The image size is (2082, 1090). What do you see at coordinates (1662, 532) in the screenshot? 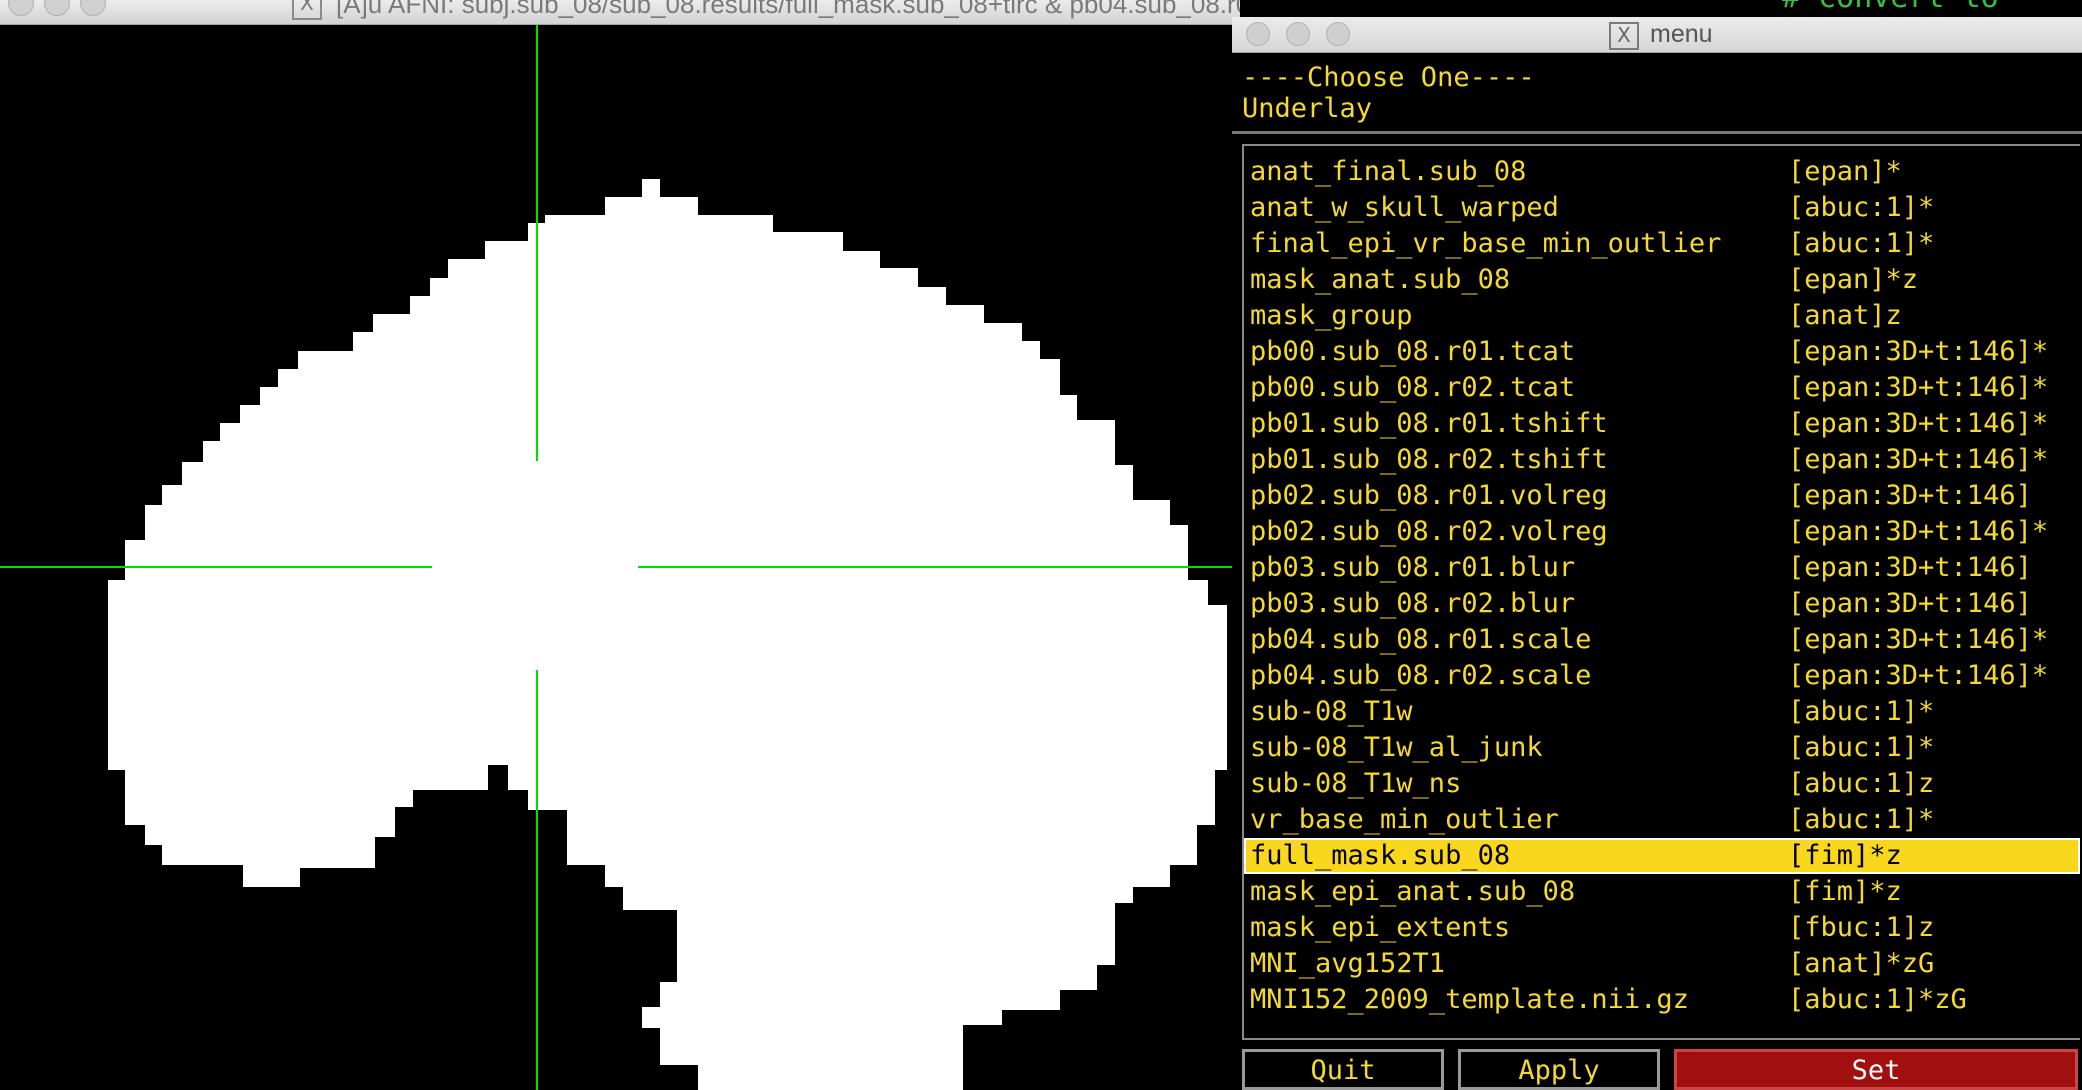
I see `list-item: pb02.sub_08.r02.volreg [epan:3D+t:146]*` at bounding box center [1662, 532].